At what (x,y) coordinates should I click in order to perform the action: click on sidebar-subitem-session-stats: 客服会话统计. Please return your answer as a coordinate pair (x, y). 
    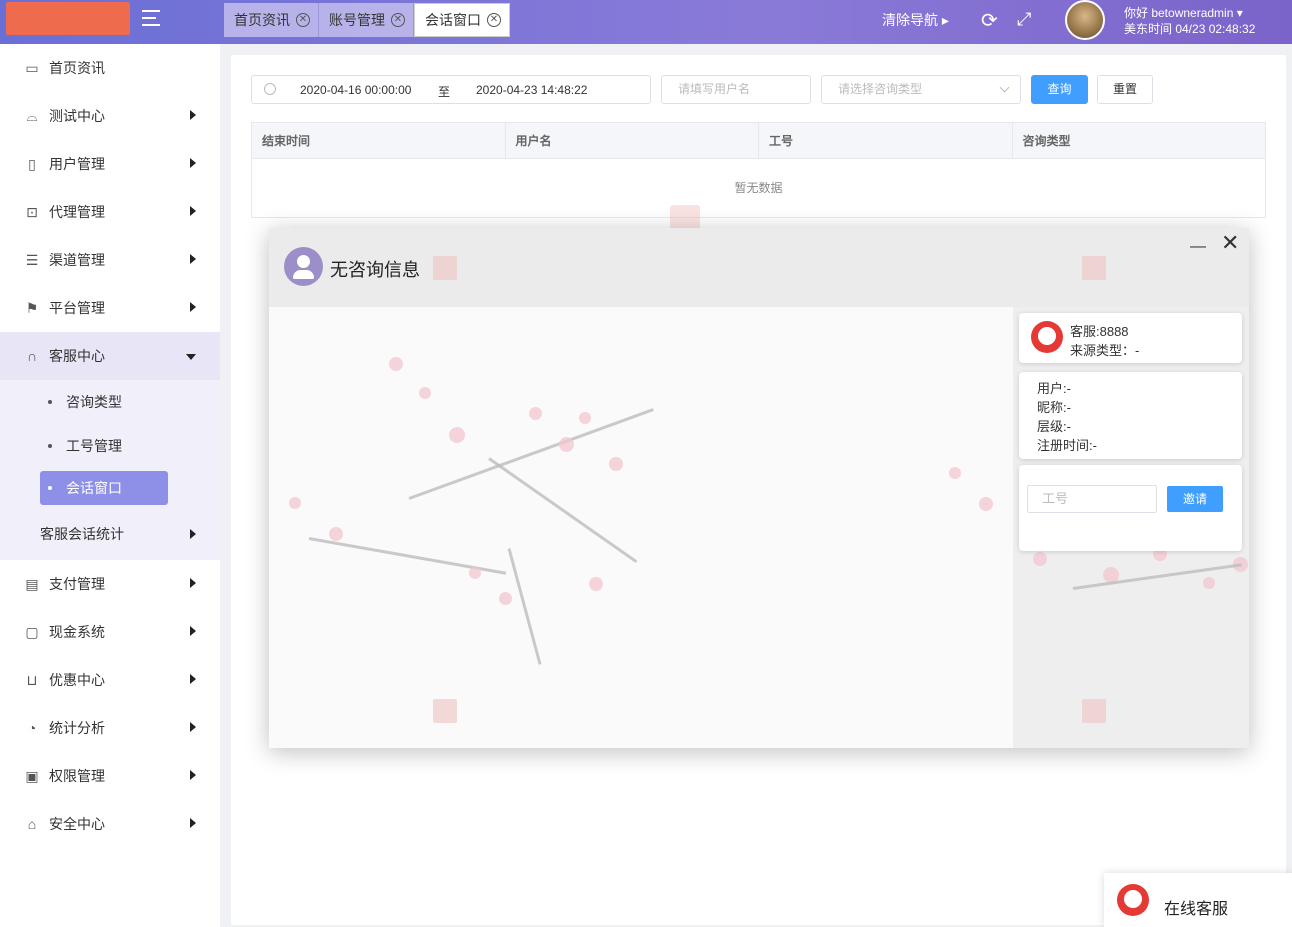
    Looking at the image, I should click on (110, 534).